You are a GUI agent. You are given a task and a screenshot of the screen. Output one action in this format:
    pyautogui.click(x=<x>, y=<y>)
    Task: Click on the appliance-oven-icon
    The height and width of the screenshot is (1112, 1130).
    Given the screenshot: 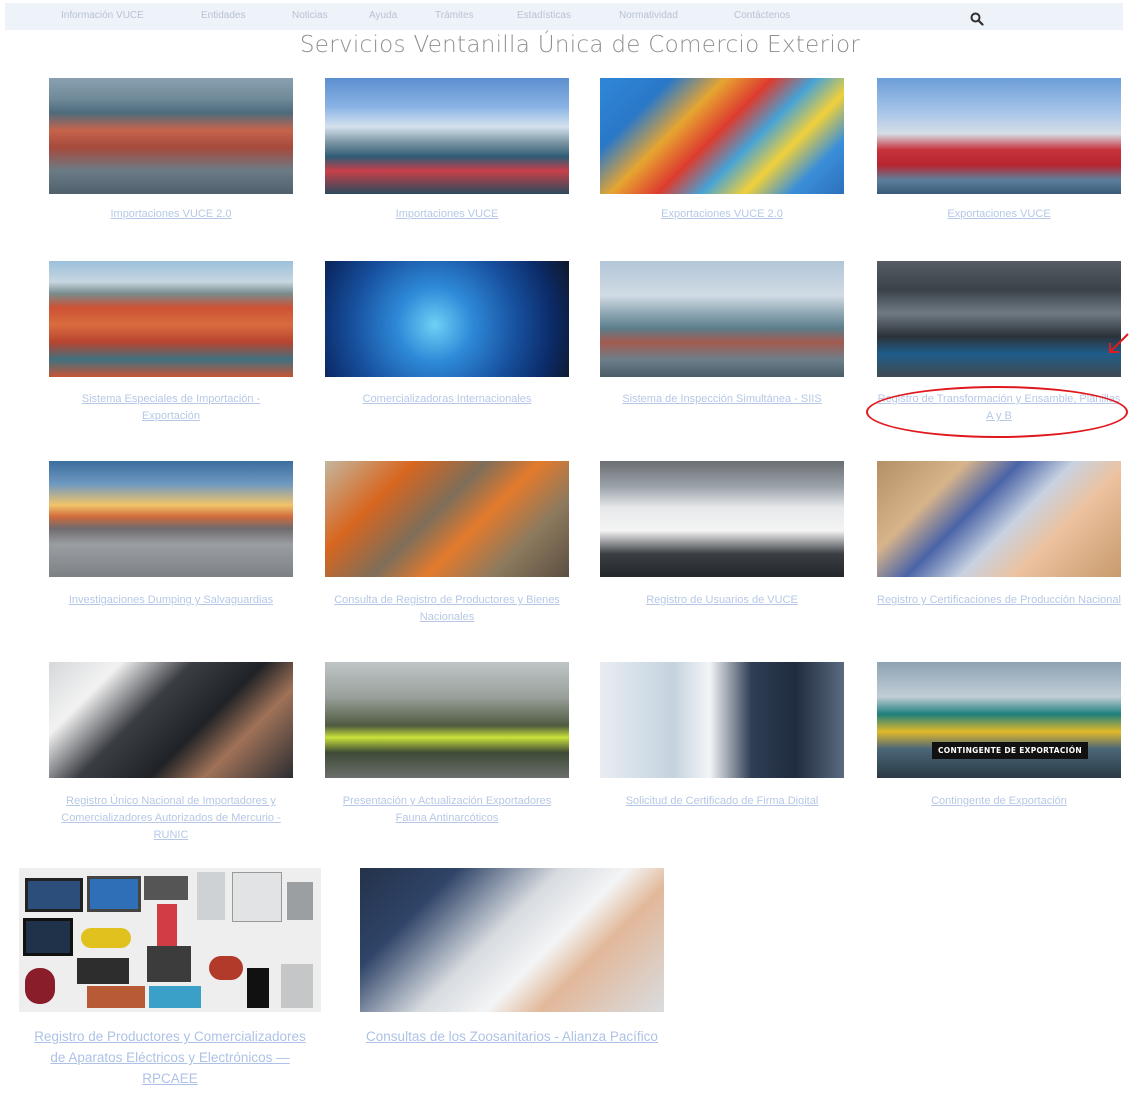 What is the action you would take?
    pyautogui.click(x=169, y=964)
    